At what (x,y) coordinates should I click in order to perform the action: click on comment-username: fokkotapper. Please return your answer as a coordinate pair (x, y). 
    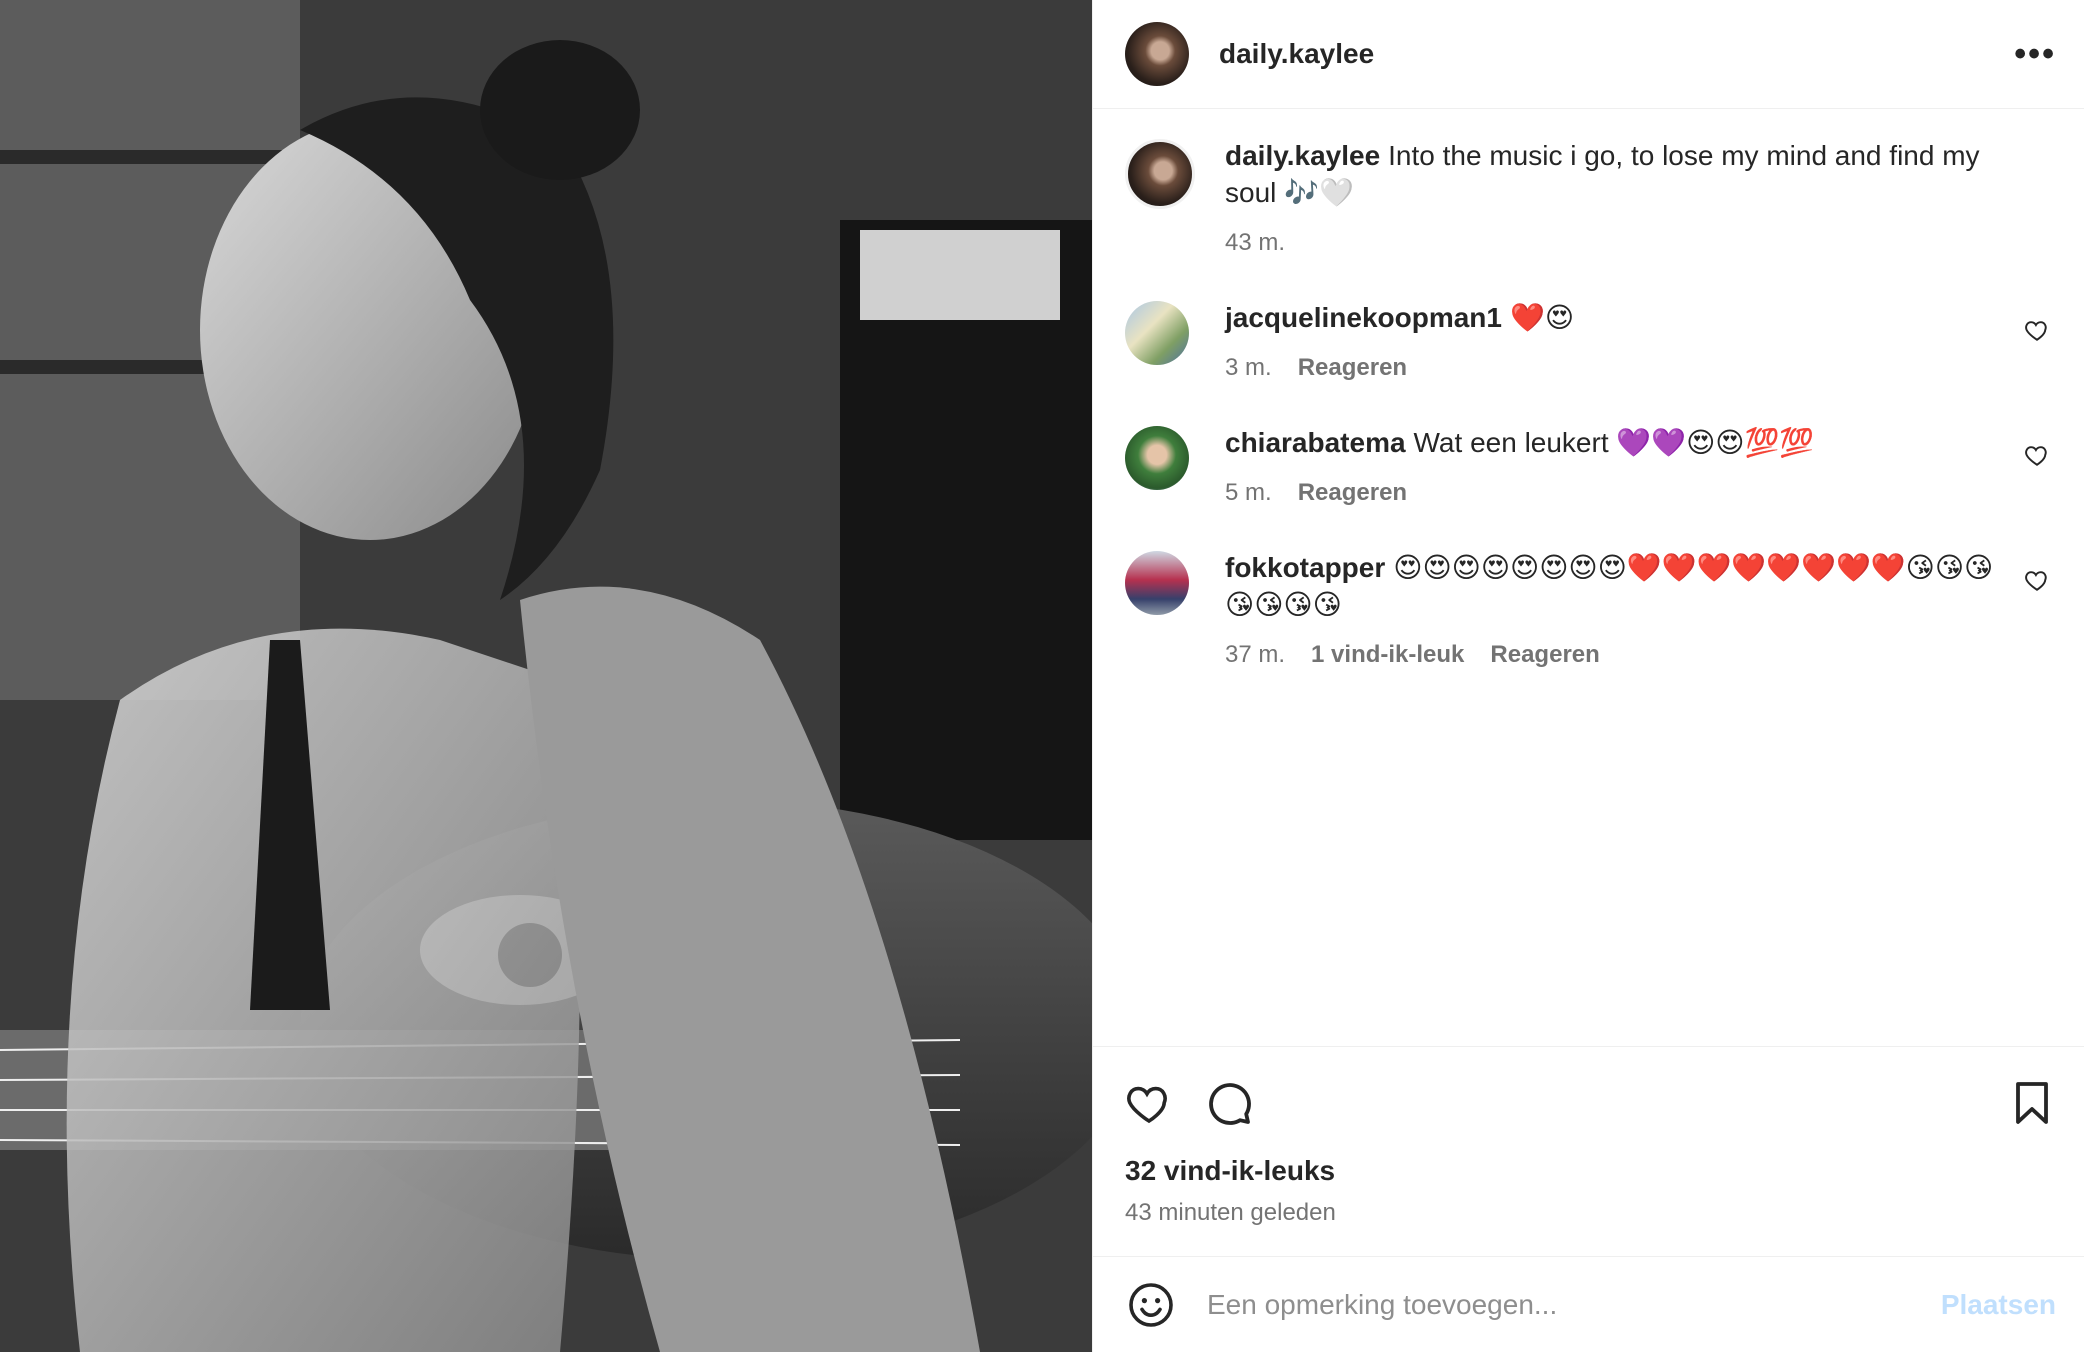
    Looking at the image, I should click on (1305, 567).